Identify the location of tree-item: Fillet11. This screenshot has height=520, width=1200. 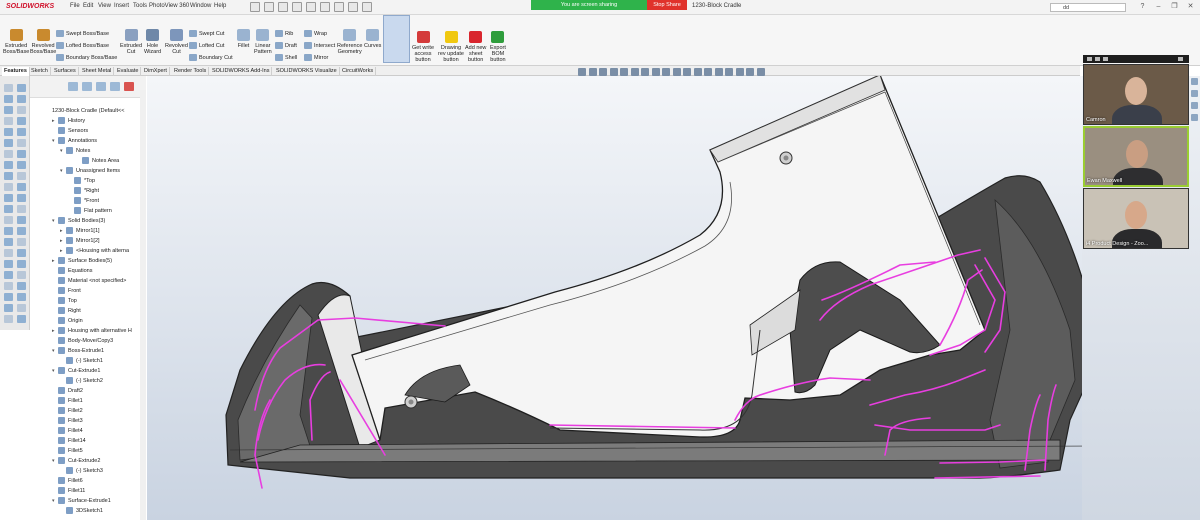
(68, 491).